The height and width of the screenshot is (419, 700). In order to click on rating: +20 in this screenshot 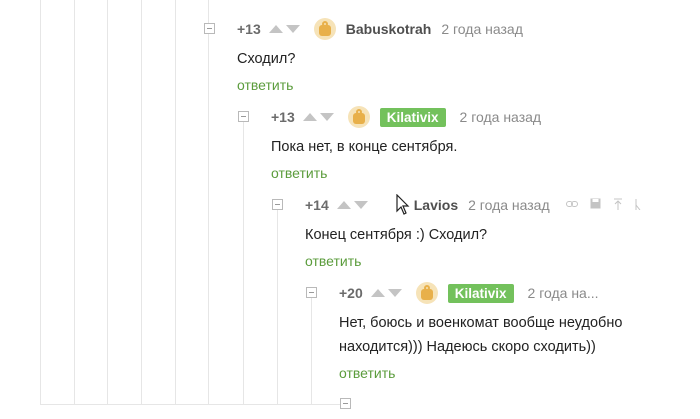, I will do `click(351, 293)`.